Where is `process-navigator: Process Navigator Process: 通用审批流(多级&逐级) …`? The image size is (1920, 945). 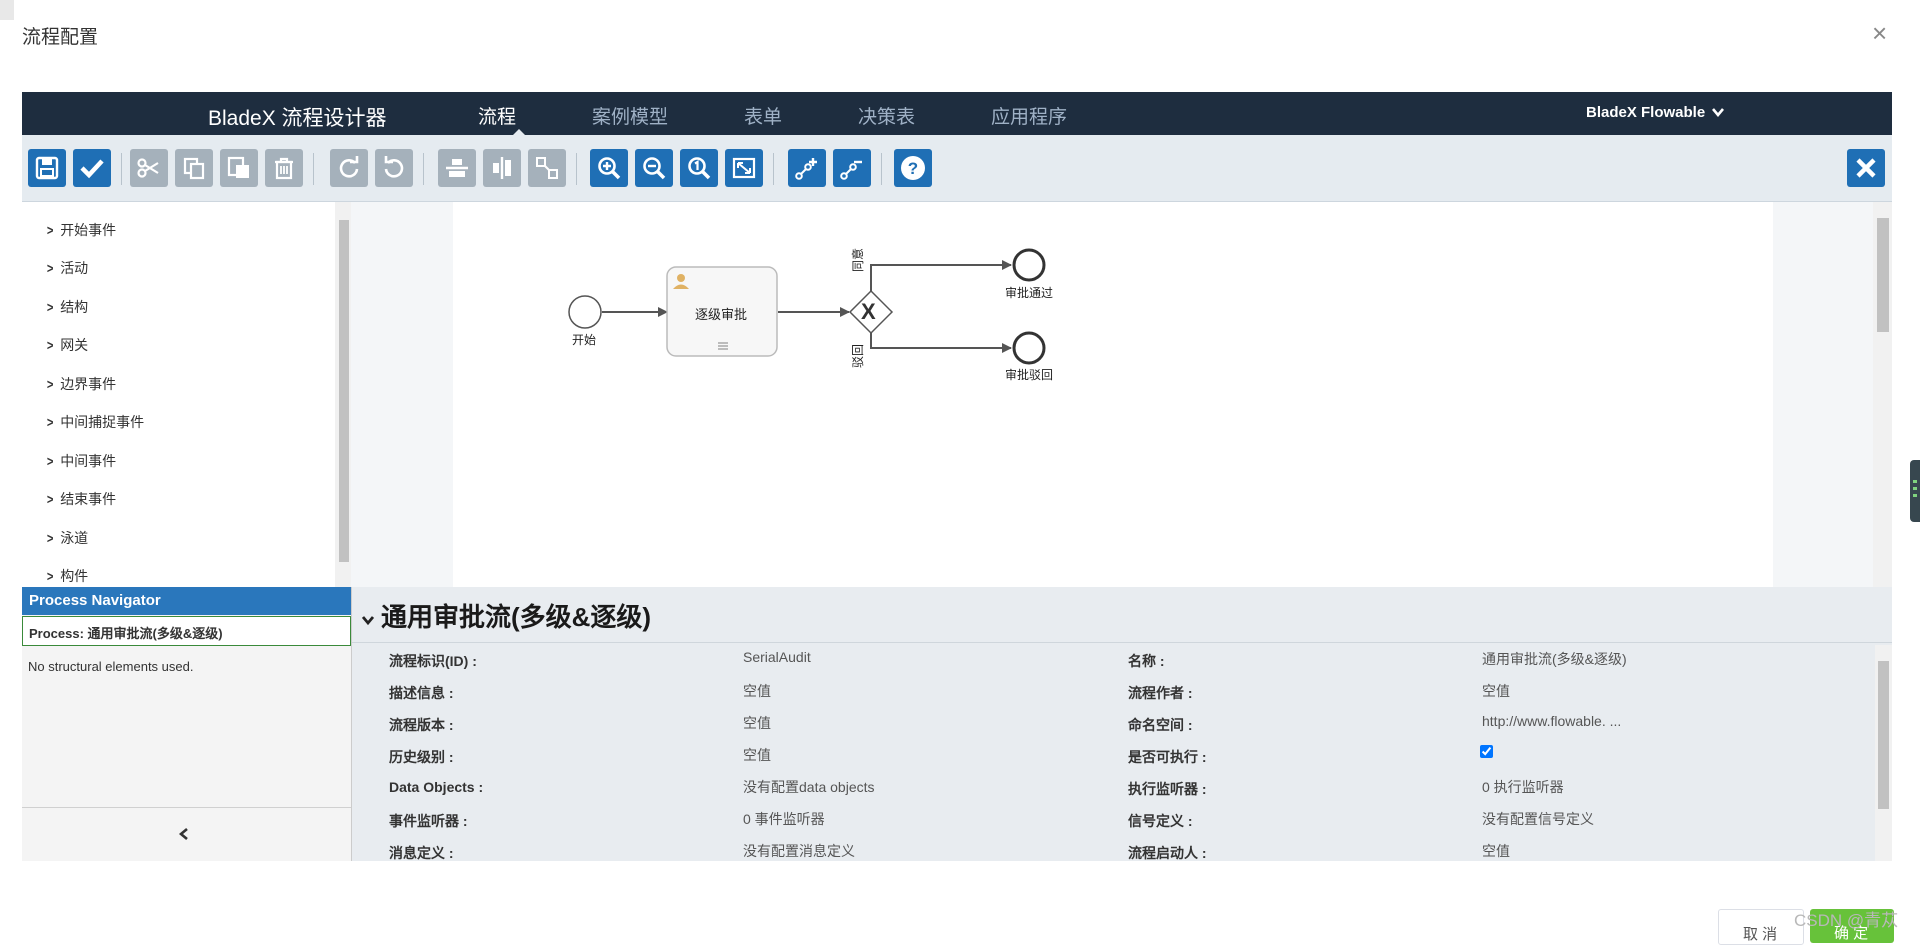 process-navigator: Process Navigator Process: 通用审批流(多级&逐级) … is located at coordinates (187, 724).